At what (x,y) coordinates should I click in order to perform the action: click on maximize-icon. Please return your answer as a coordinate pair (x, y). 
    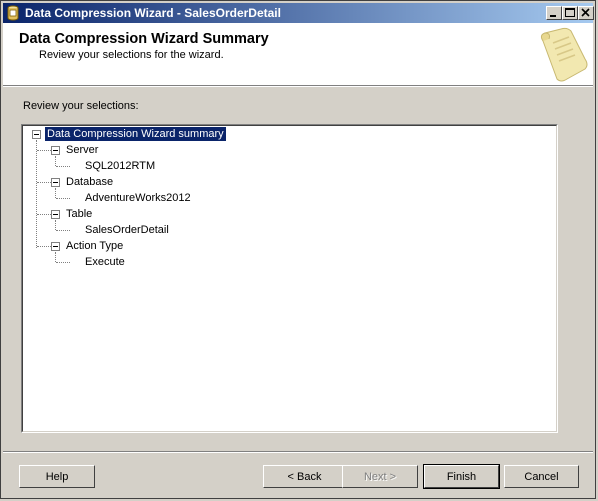
    Looking at the image, I should click on (570, 12).